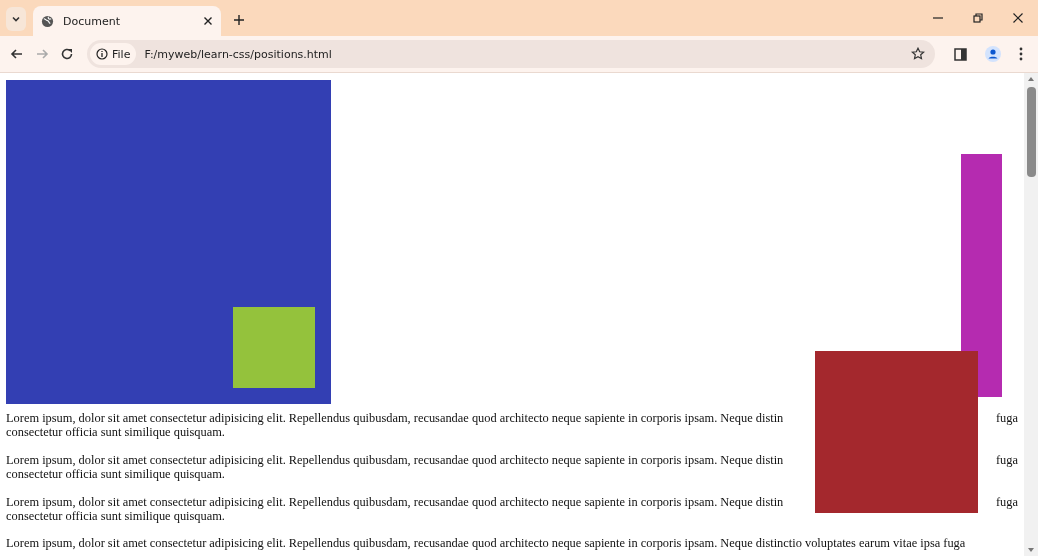 This screenshot has width=1038, height=556. Describe the element at coordinates (511, 54) in the screenshot. I see `address-bar: File F:/myweb/learn-css/positions.html` at that location.